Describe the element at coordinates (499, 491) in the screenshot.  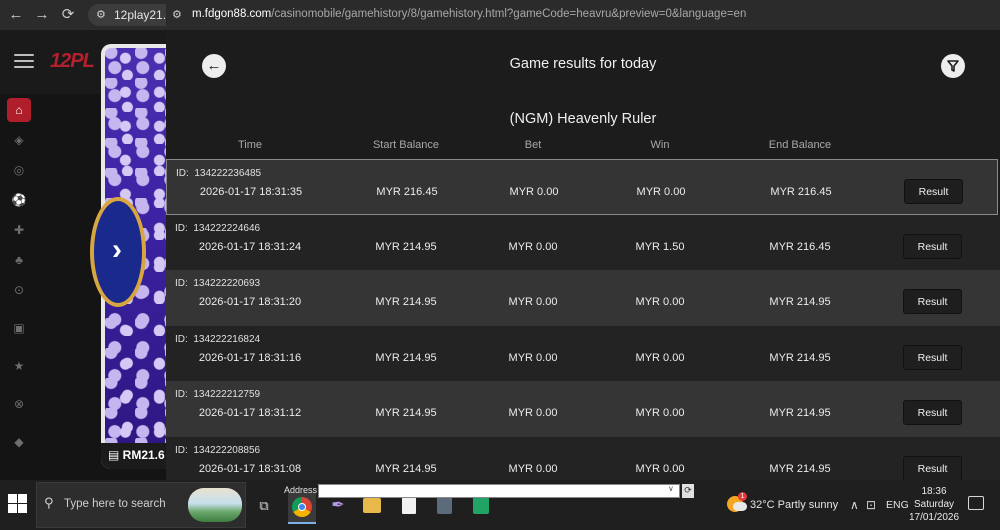
I see `address-toolbar-input` at that location.